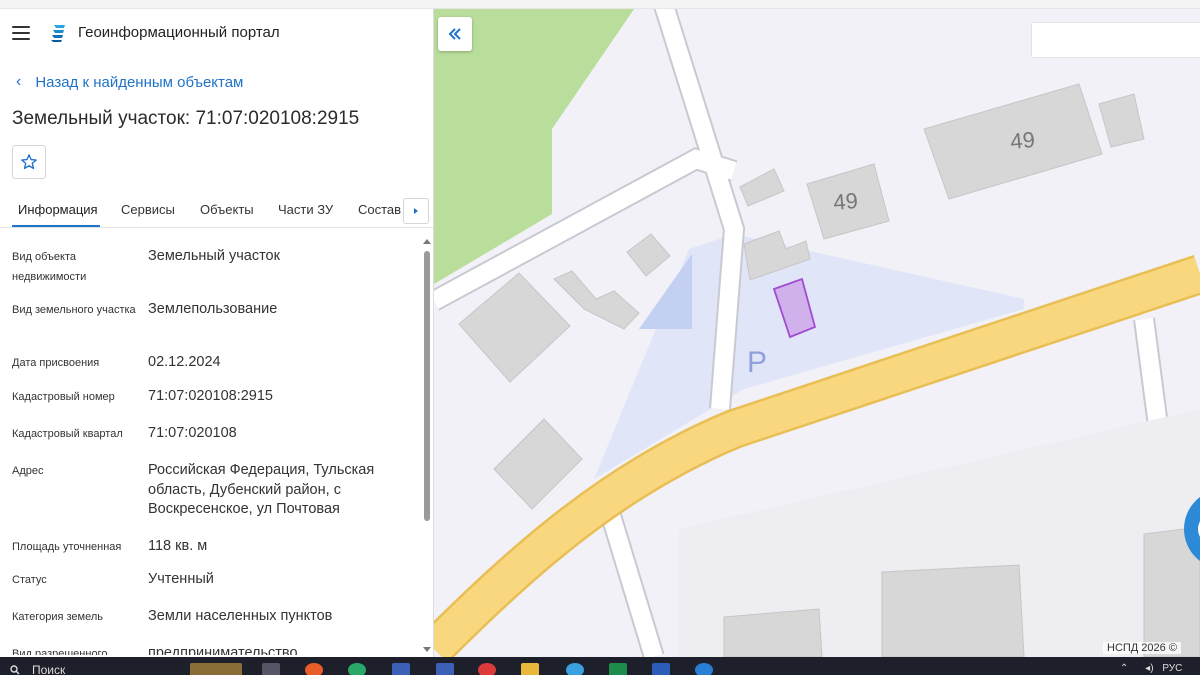 The height and width of the screenshot is (675, 1200). Describe the element at coordinates (240, 616) in the screenshot. I see `property-value: Земли населенных пунктов` at that location.